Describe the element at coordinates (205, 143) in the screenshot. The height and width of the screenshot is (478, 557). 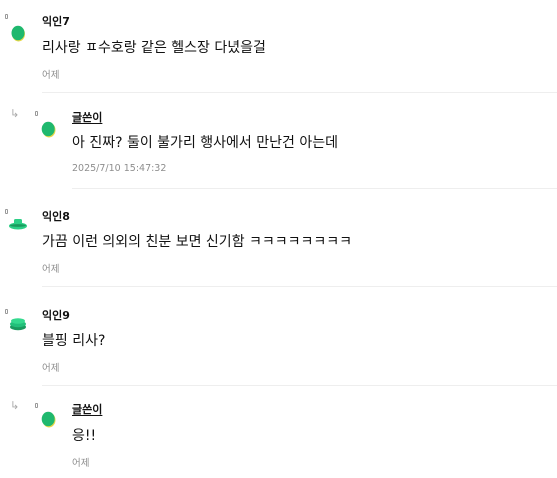
I see `comment-text: 아 진짜? 둘이 불가리 행사에서 만난건 아는데` at that location.